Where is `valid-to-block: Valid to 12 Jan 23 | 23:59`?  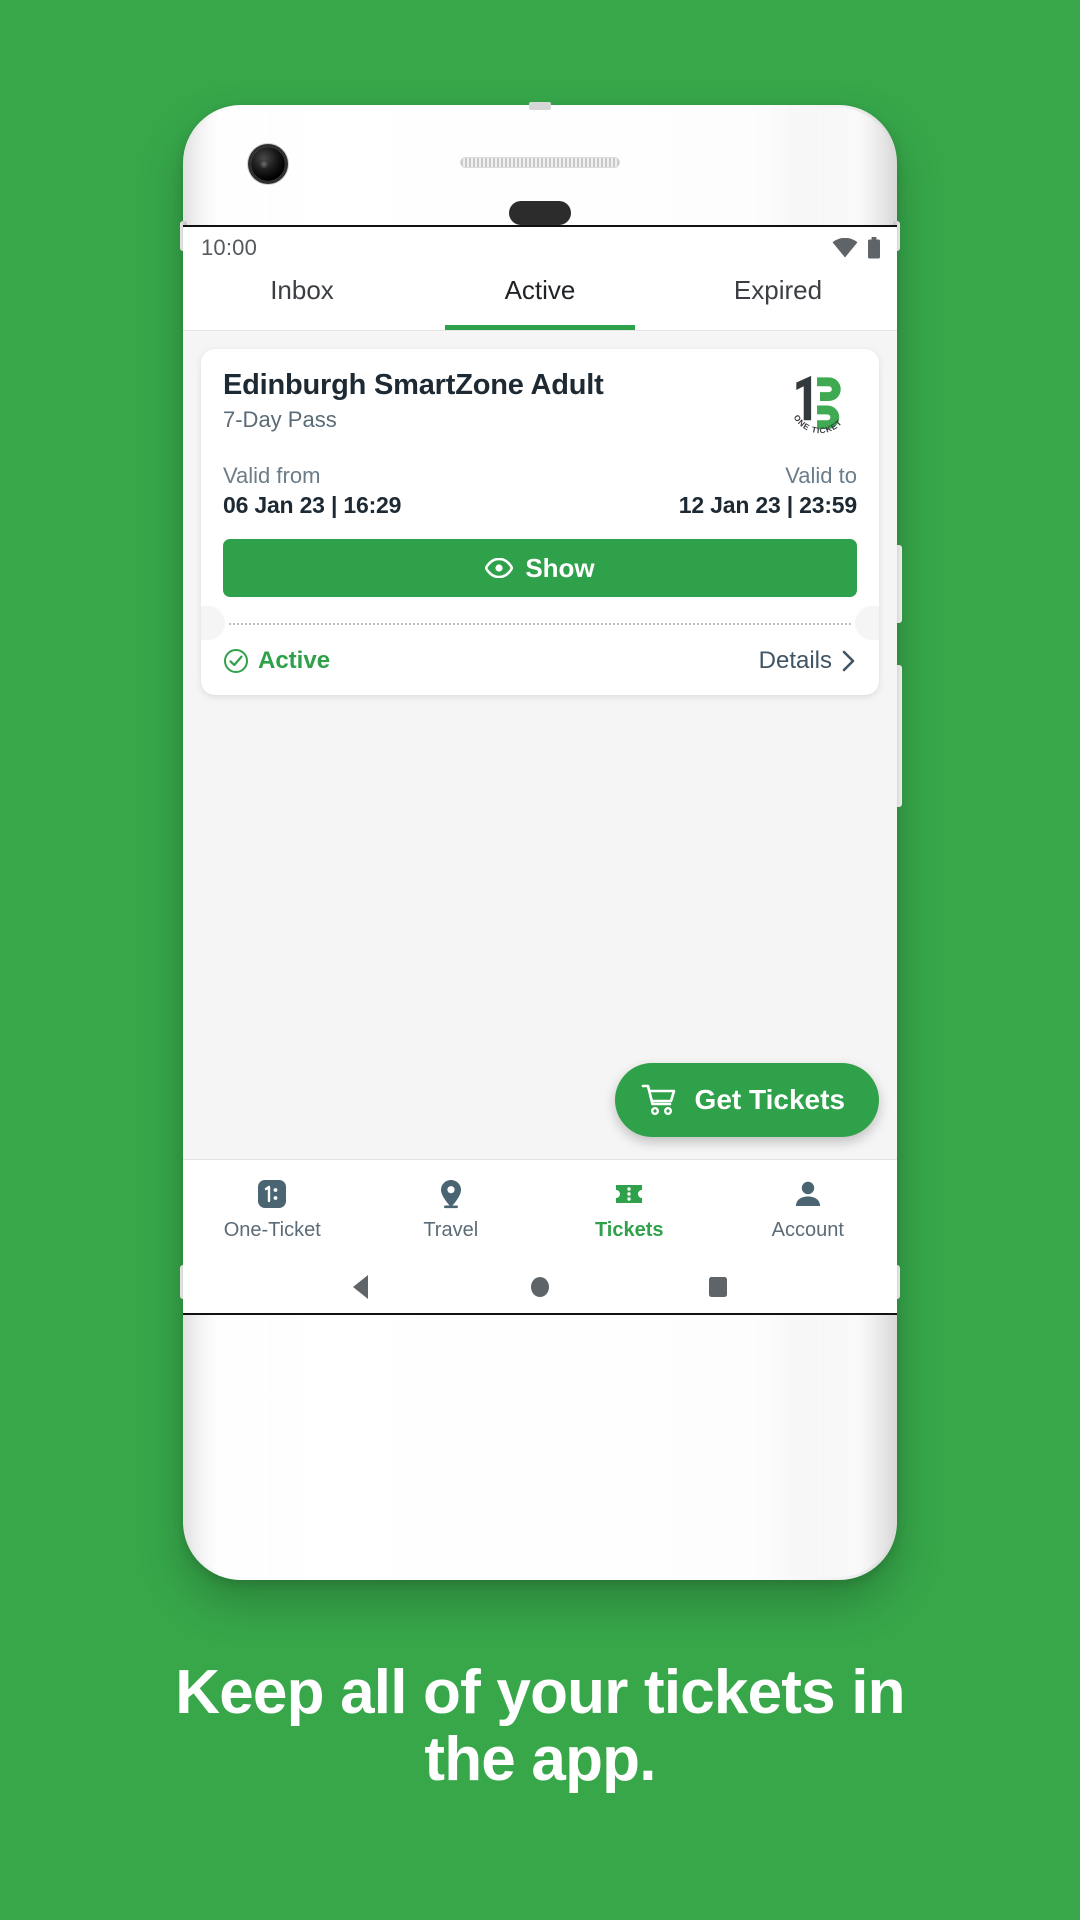
valid-to-block: Valid to 12 Jan 23 | 23:59 is located at coordinates (768, 491).